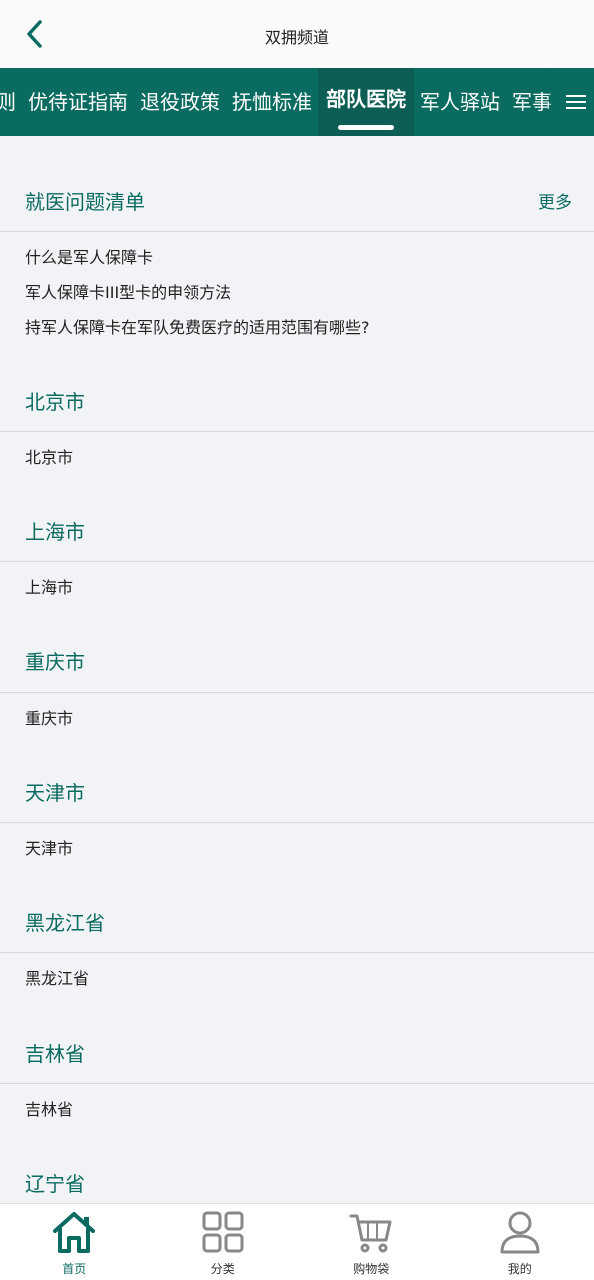 Image resolution: width=594 pixels, height=1280 pixels. Describe the element at coordinates (371, 1269) in the screenshot. I see `nav-label: 购物袋` at that location.